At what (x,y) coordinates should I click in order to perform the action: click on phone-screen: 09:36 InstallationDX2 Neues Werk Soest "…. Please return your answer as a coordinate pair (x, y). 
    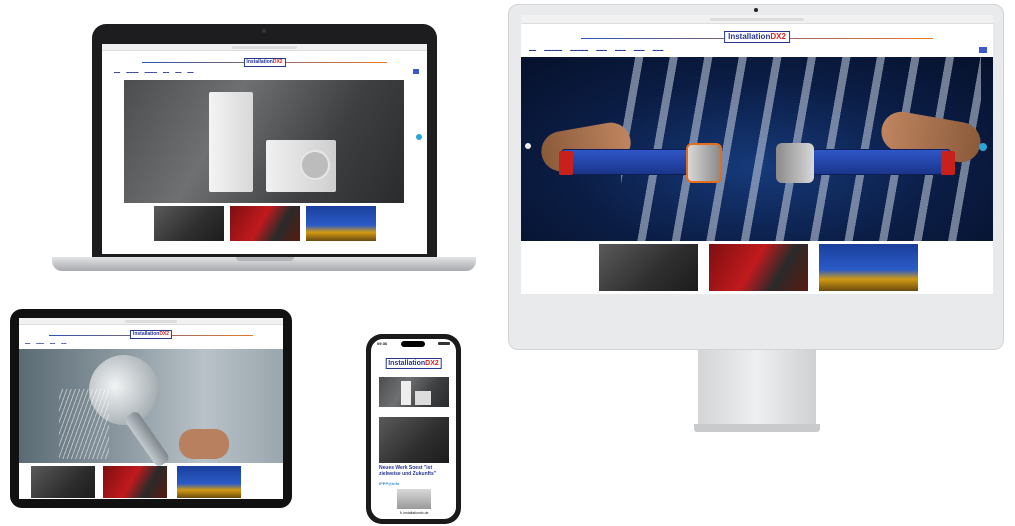
    Looking at the image, I should click on (413, 429).